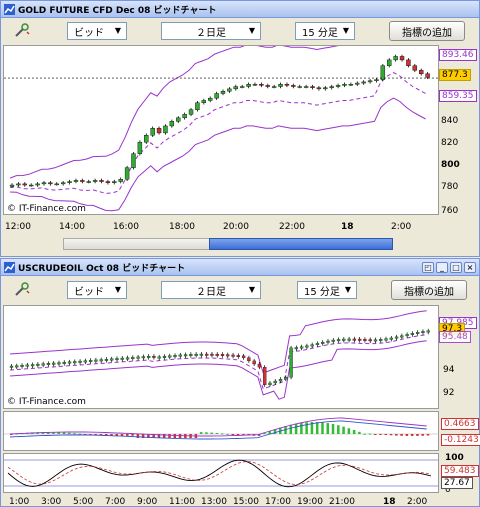 Image resolution: width=480 pixels, height=507 pixels. I want to click on lower-band-label: 95.48, so click(455, 337).